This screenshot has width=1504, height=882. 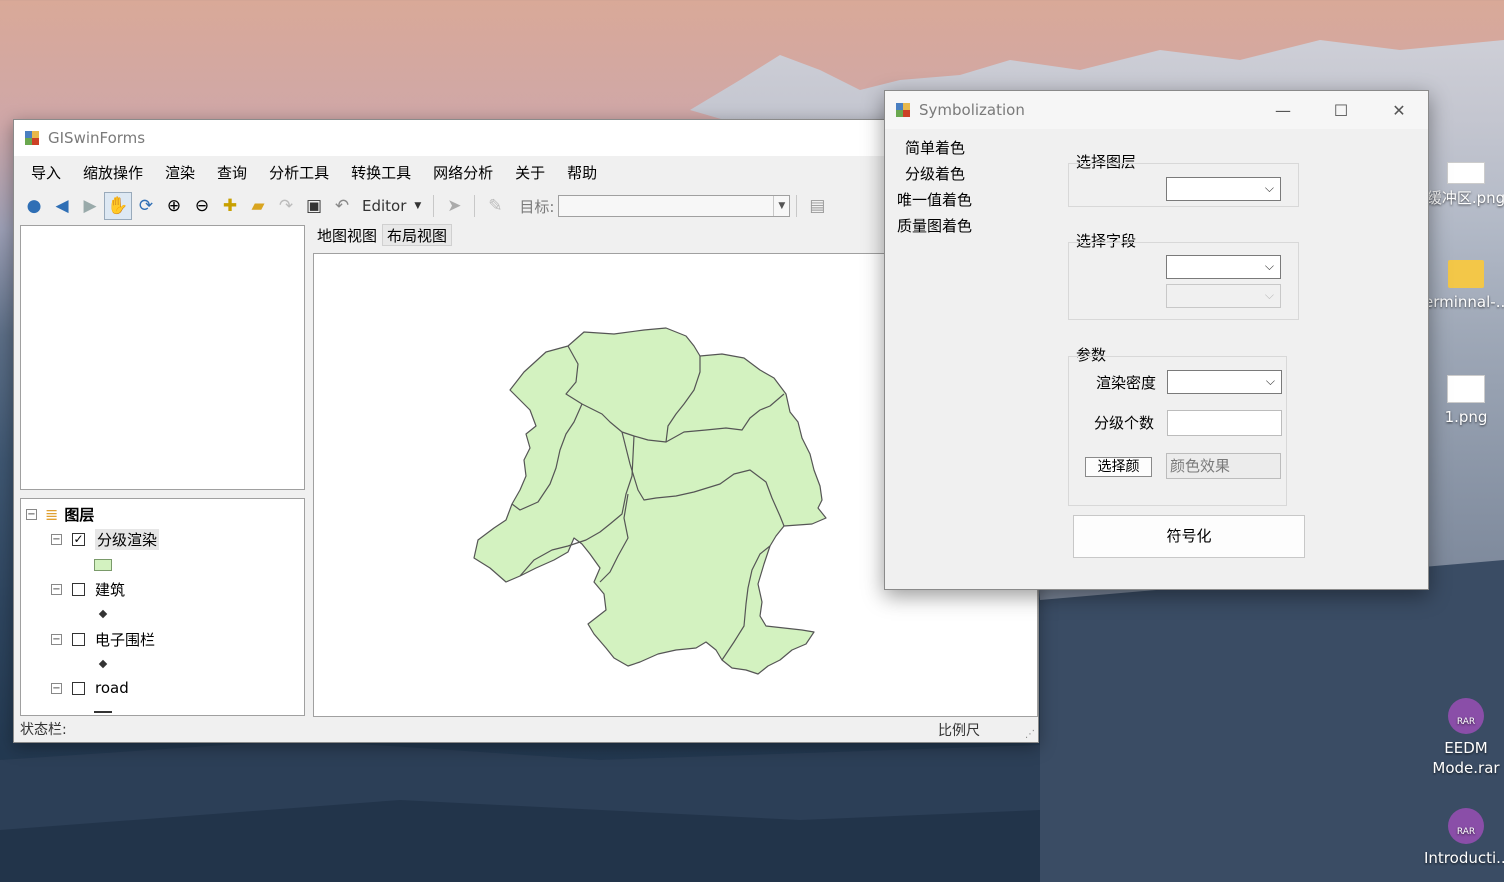 I want to click on render-density-label: 渲染密度, so click(x=1126, y=383).